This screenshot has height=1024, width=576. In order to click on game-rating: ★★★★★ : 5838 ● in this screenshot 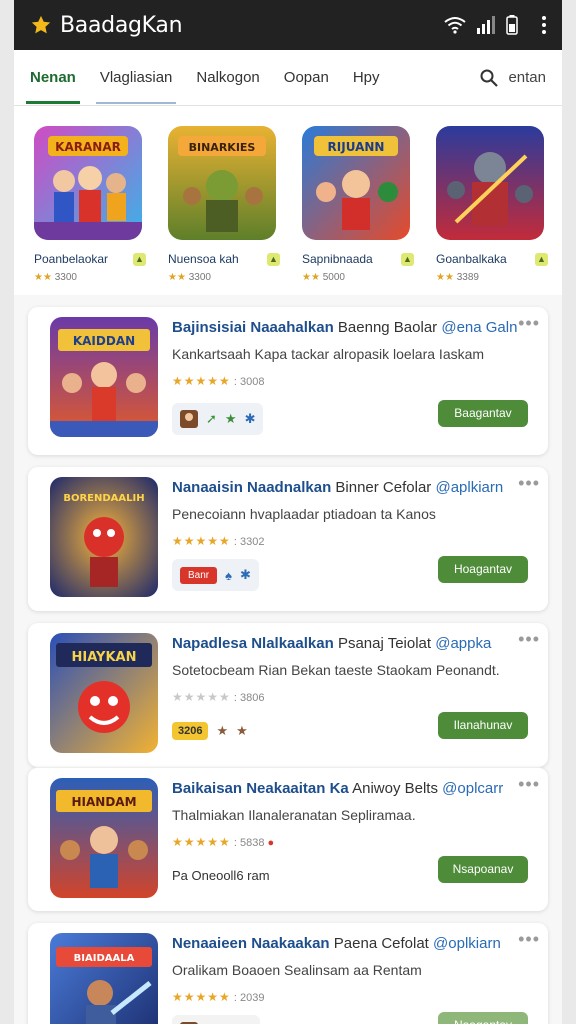, I will do `click(223, 842)`.